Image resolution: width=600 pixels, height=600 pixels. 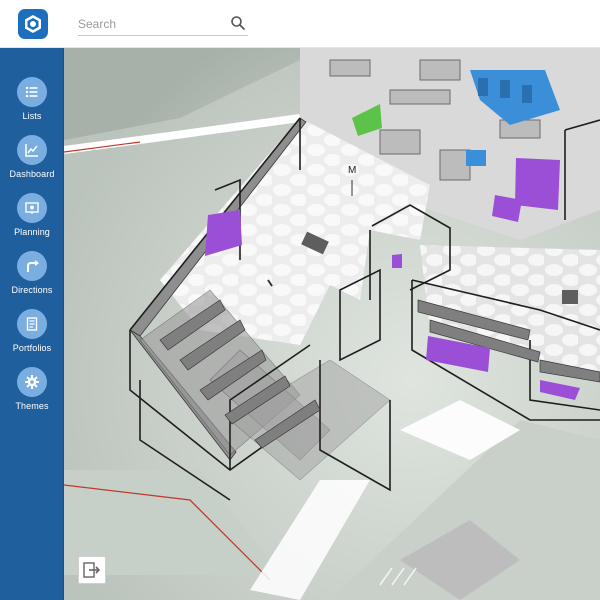 I want to click on sidebar-item-themes: Themes, so click(x=32, y=395).